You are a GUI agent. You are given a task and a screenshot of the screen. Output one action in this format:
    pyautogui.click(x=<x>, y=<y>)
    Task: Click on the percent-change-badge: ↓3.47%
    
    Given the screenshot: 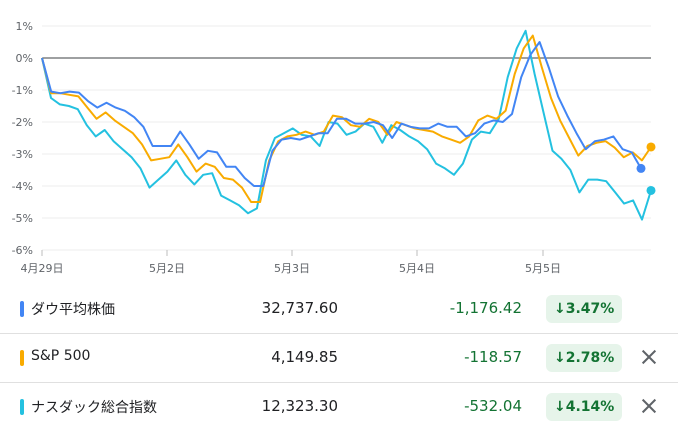 What is the action you would take?
    pyautogui.click(x=584, y=309)
    